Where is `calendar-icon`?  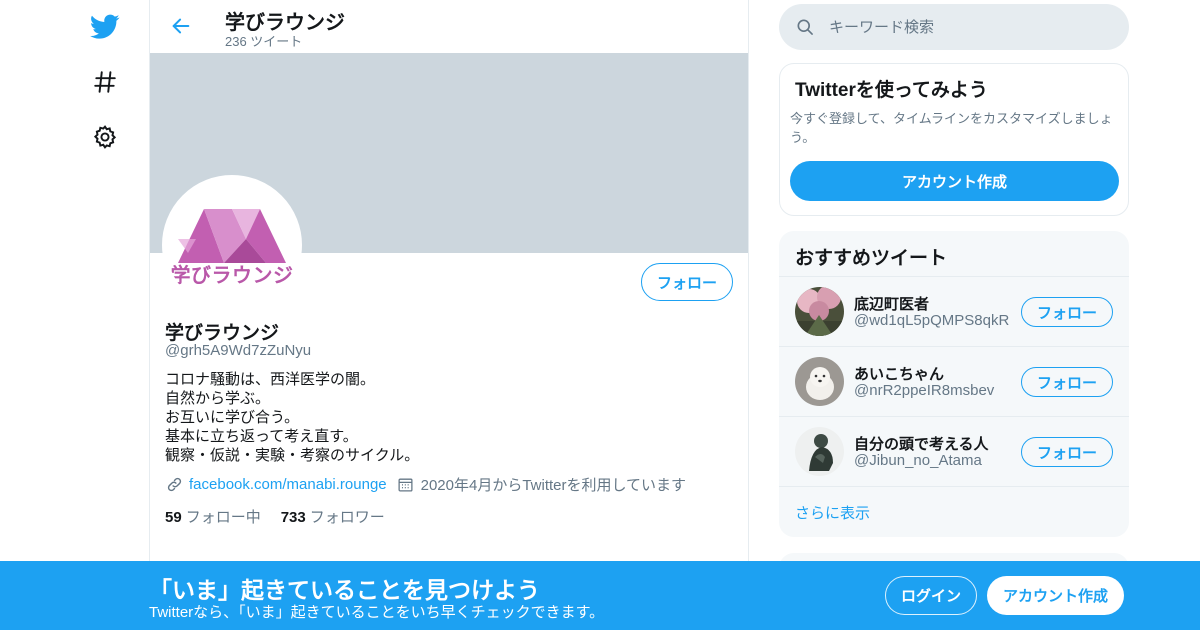
calendar-icon is located at coordinates (406, 485).